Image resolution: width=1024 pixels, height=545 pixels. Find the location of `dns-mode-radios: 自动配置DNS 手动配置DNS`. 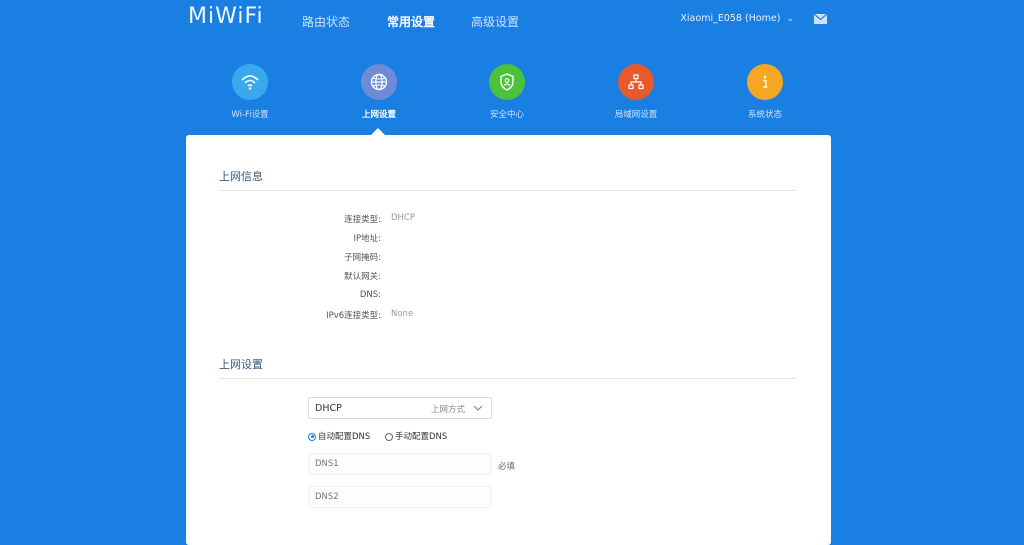

dns-mode-radios: 自动配置DNS 手动配置DNS is located at coordinates (383, 436).